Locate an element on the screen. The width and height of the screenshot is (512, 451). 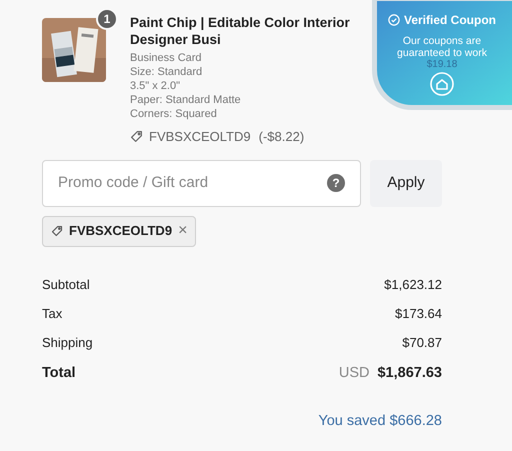
product-detail: Size: Standard is located at coordinates (167, 72).